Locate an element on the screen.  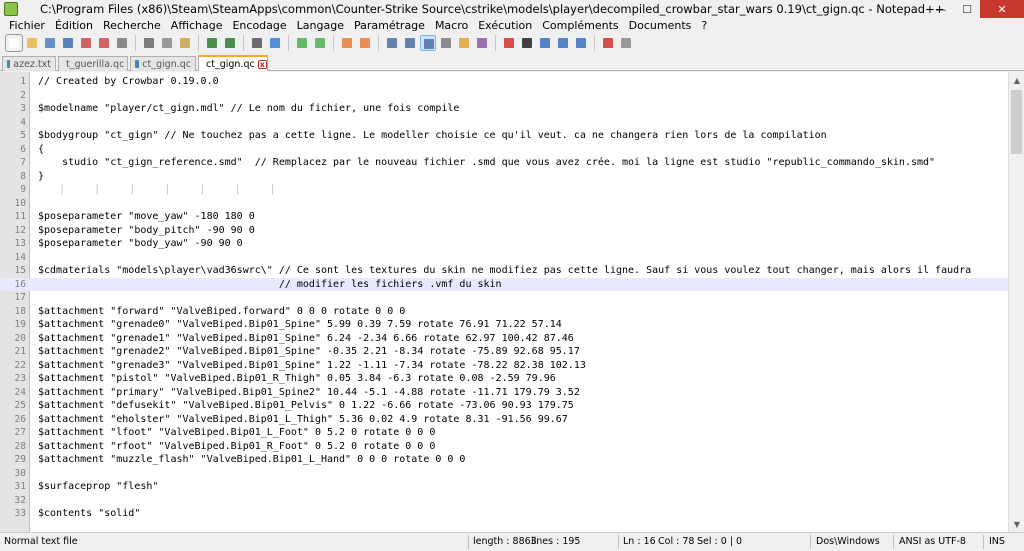
record-macro-icon is located at coordinates (509, 43).